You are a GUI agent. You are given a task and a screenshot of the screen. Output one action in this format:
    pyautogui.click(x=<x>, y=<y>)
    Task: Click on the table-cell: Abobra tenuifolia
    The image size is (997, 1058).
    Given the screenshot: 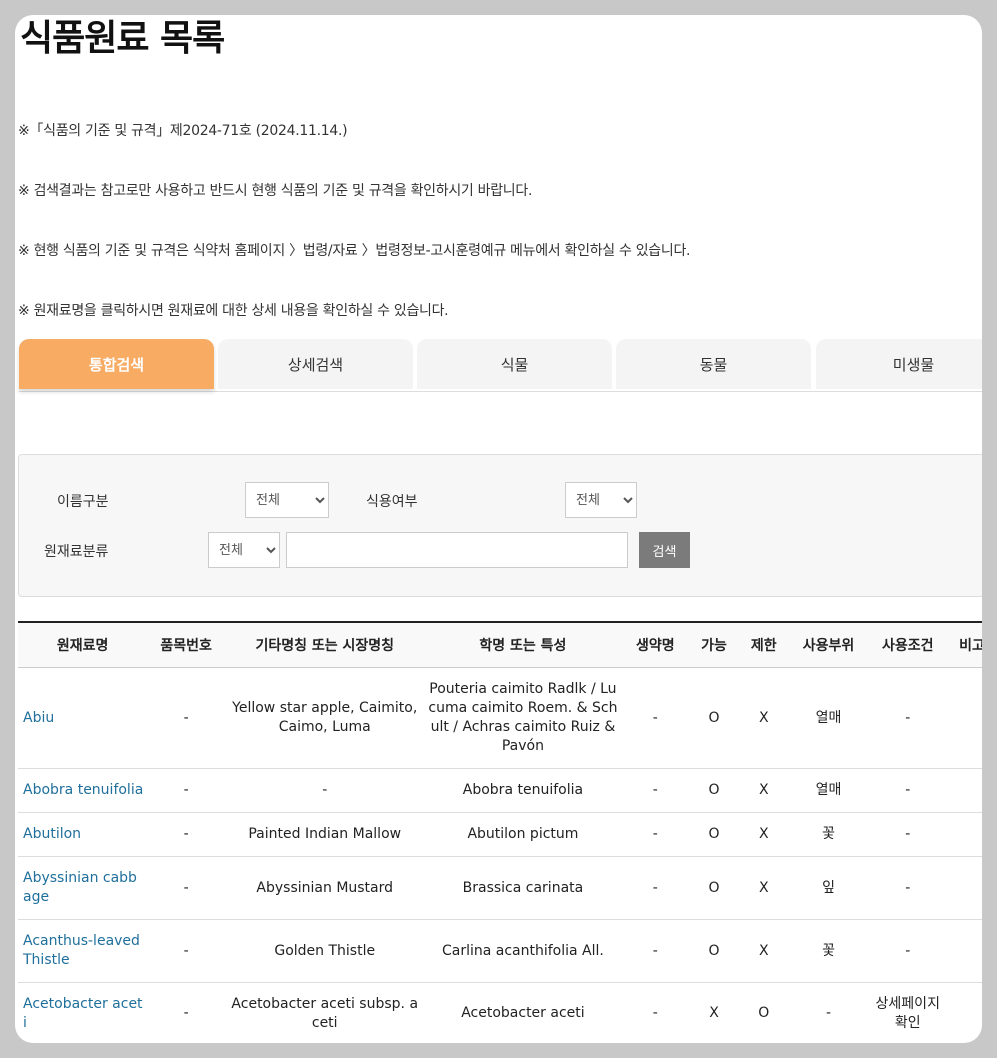 What is the action you would take?
    pyautogui.click(x=523, y=790)
    